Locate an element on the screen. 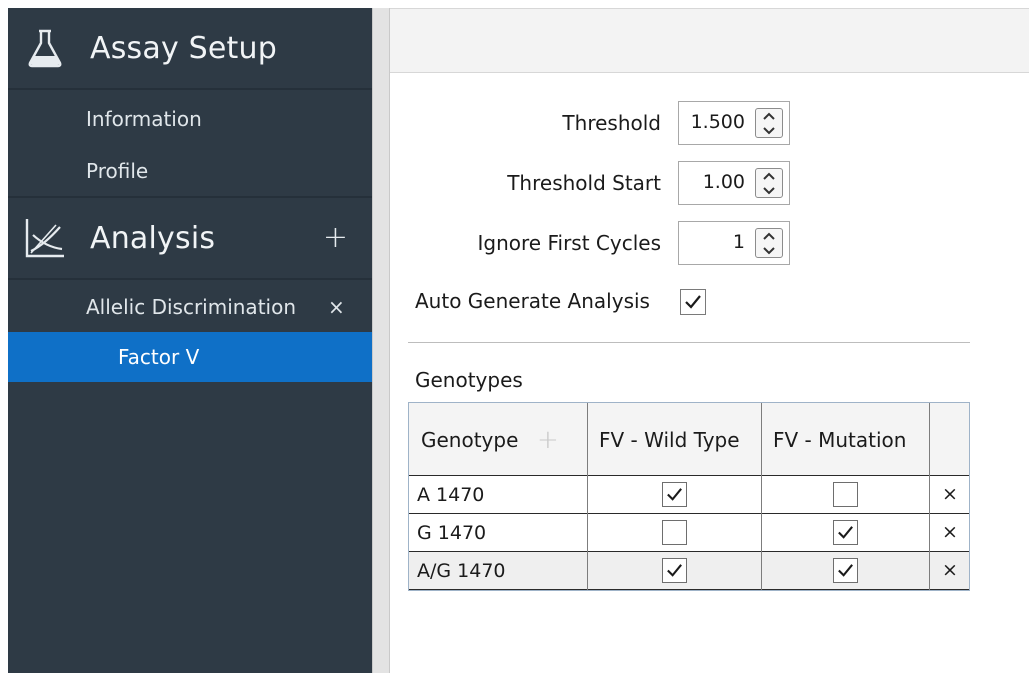 Image resolution: width=1029 pixels, height=673 pixels. genotypes-title: Genotypes is located at coordinates (469, 380).